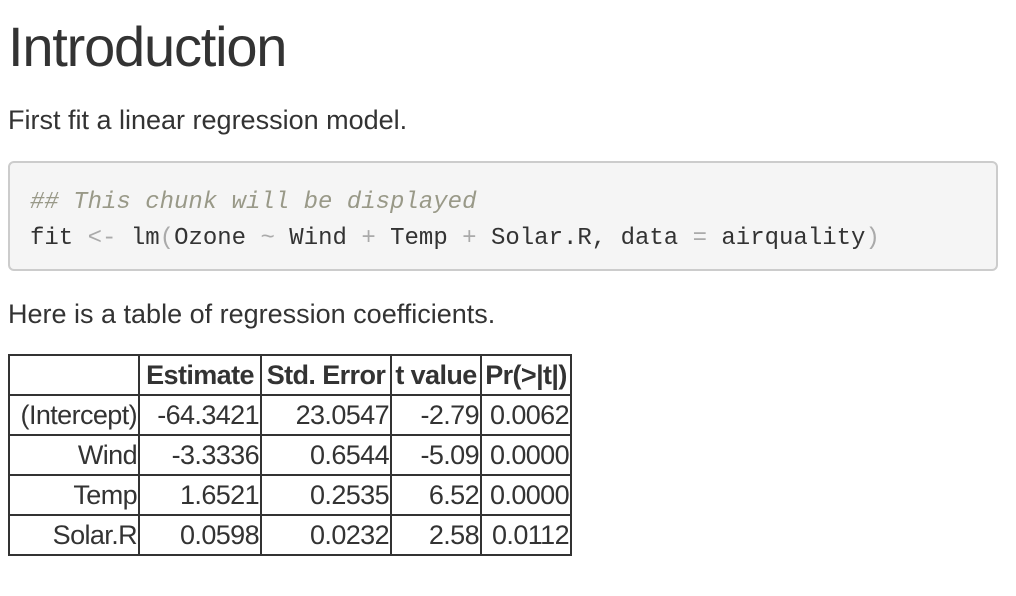  What do you see at coordinates (147, 46) in the screenshot?
I see `page-title: Introduction` at bounding box center [147, 46].